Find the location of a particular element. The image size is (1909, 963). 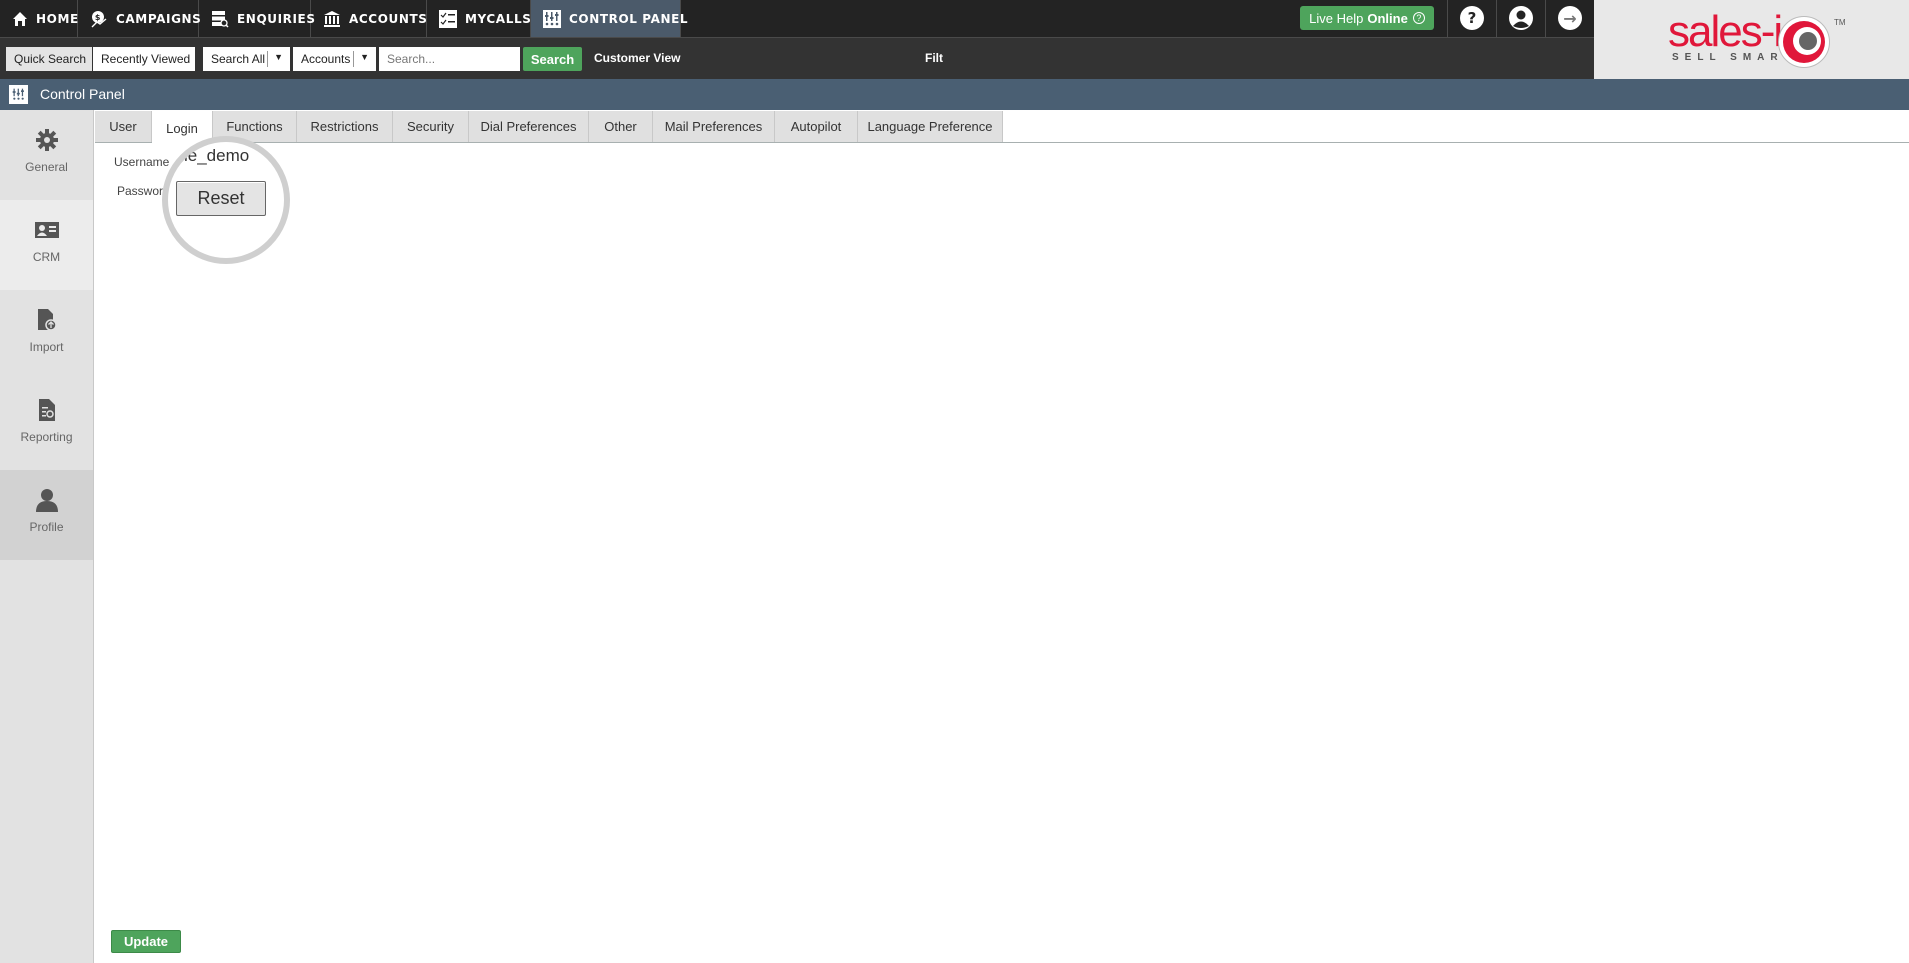

sidebar: General CRM Import Reporting Profile is located at coordinates (47, 536).